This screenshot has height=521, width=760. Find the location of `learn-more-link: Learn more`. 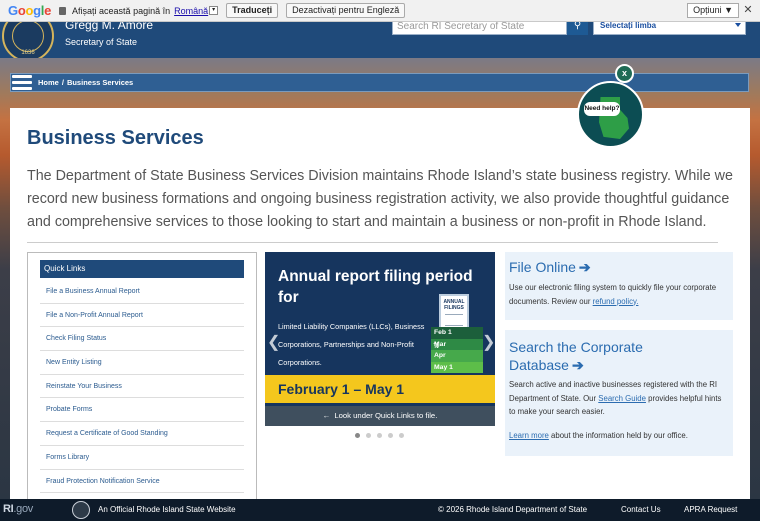

learn-more-link: Learn more is located at coordinates (529, 435).